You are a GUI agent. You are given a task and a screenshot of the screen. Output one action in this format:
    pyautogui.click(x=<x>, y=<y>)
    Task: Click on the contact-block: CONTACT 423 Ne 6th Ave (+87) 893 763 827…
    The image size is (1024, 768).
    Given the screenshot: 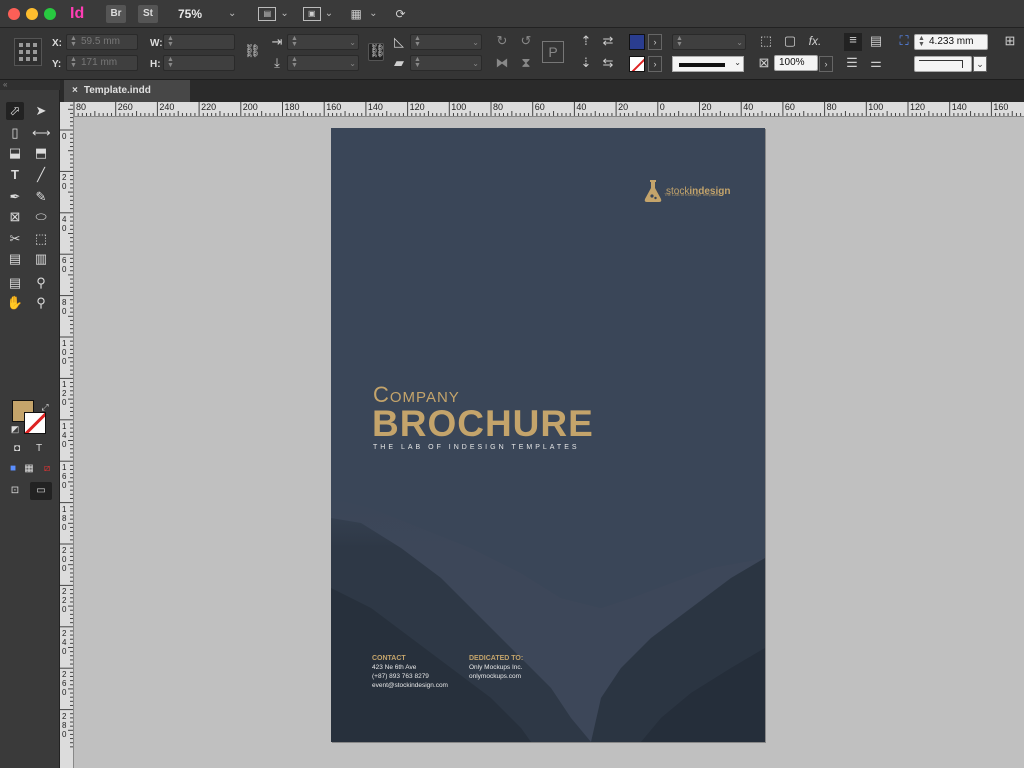 What is the action you would take?
    pyautogui.click(x=410, y=672)
    